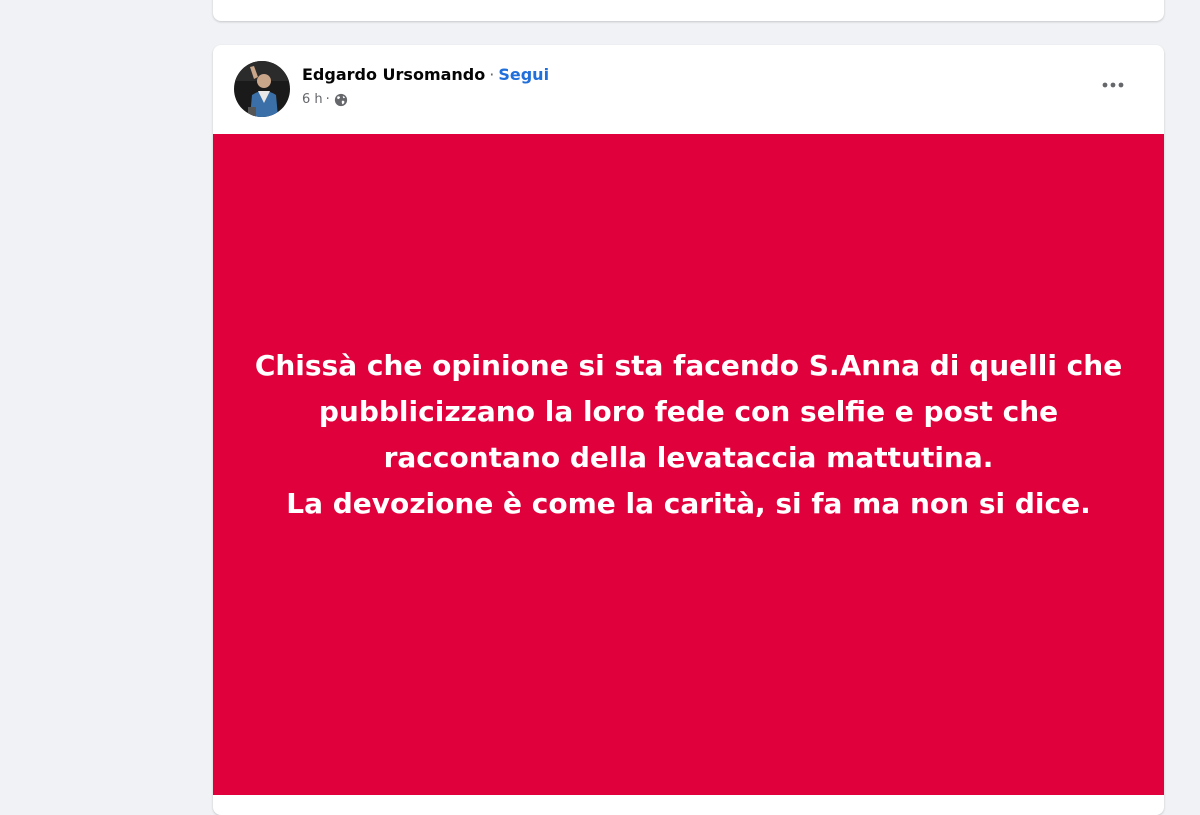 This screenshot has height=815, width=1200. Describe the element at coordinates (312, 100) in the screenshot. I see `post-timestamp: 6 h` at that location.